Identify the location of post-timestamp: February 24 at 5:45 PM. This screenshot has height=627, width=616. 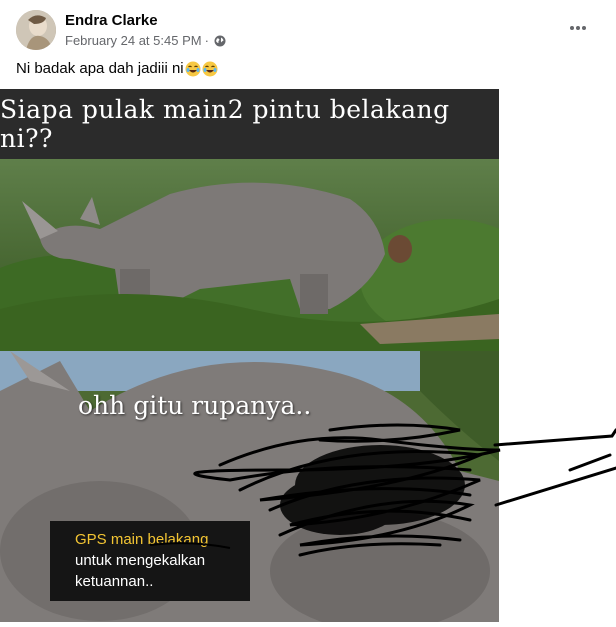
(133, 40).